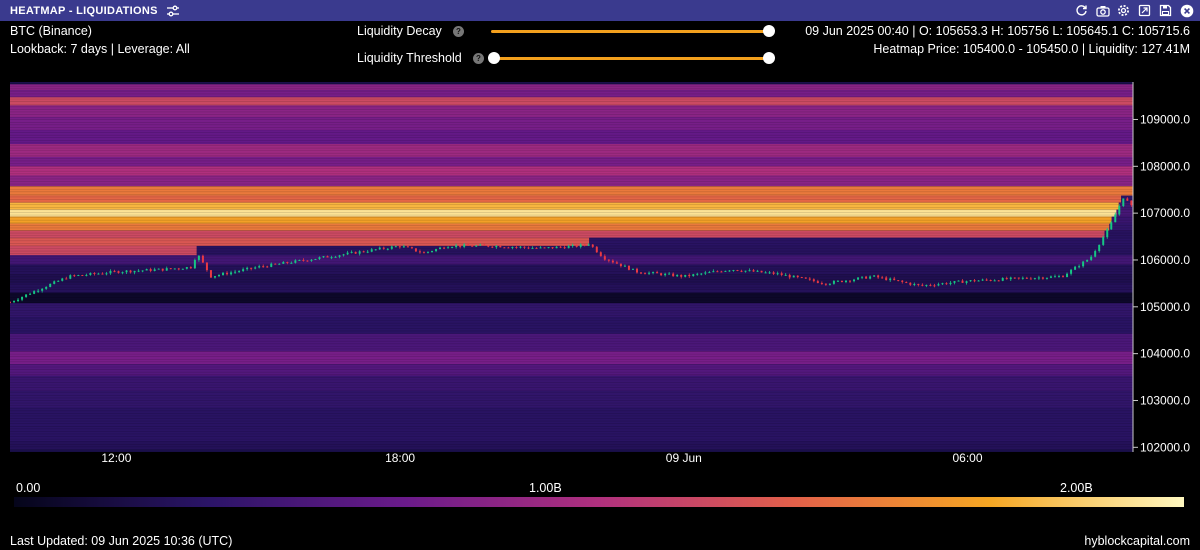  What do you see at coordinates (1165, 354) in the screenshot?
I see `price-tick-label: 104000.0` at bounding box center [1165, 354].